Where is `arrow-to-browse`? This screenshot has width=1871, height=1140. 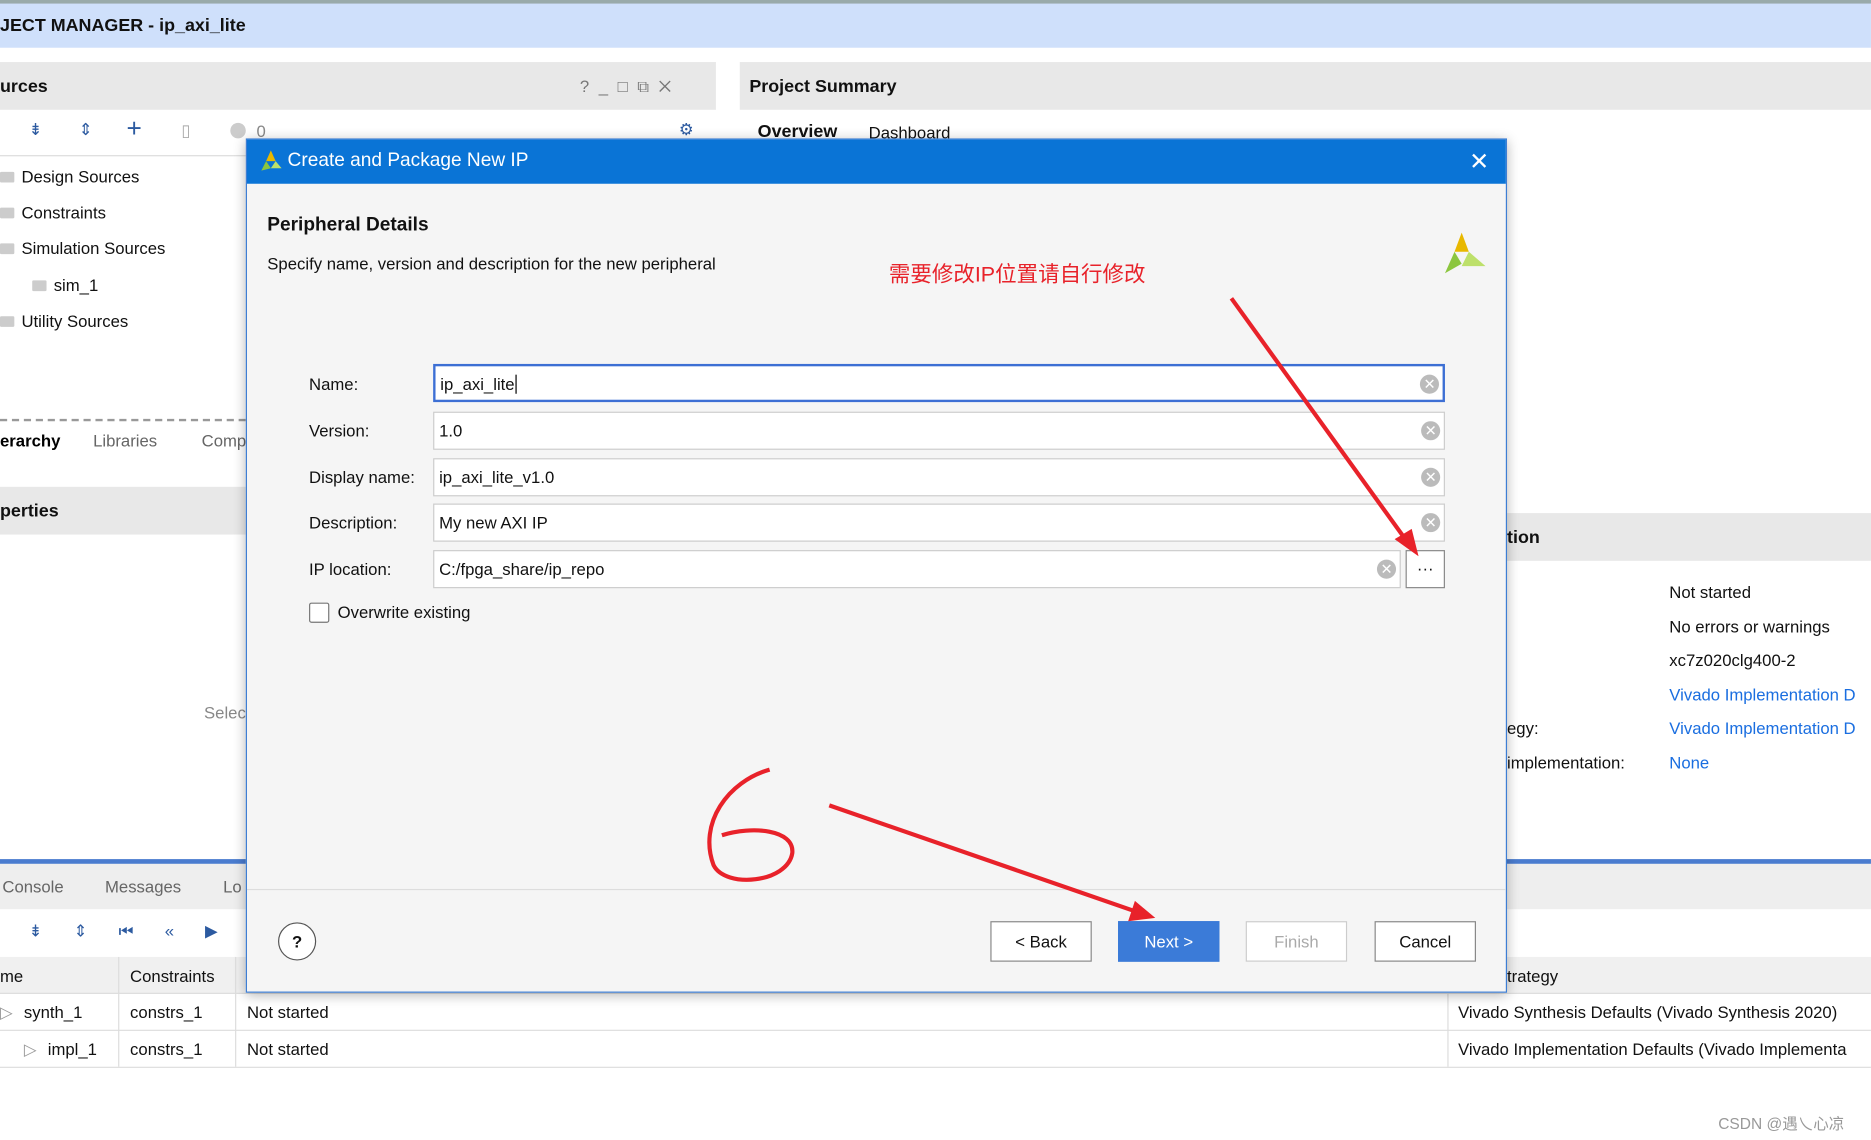 arrow-to-browse is located at coordinates (1319, 421).